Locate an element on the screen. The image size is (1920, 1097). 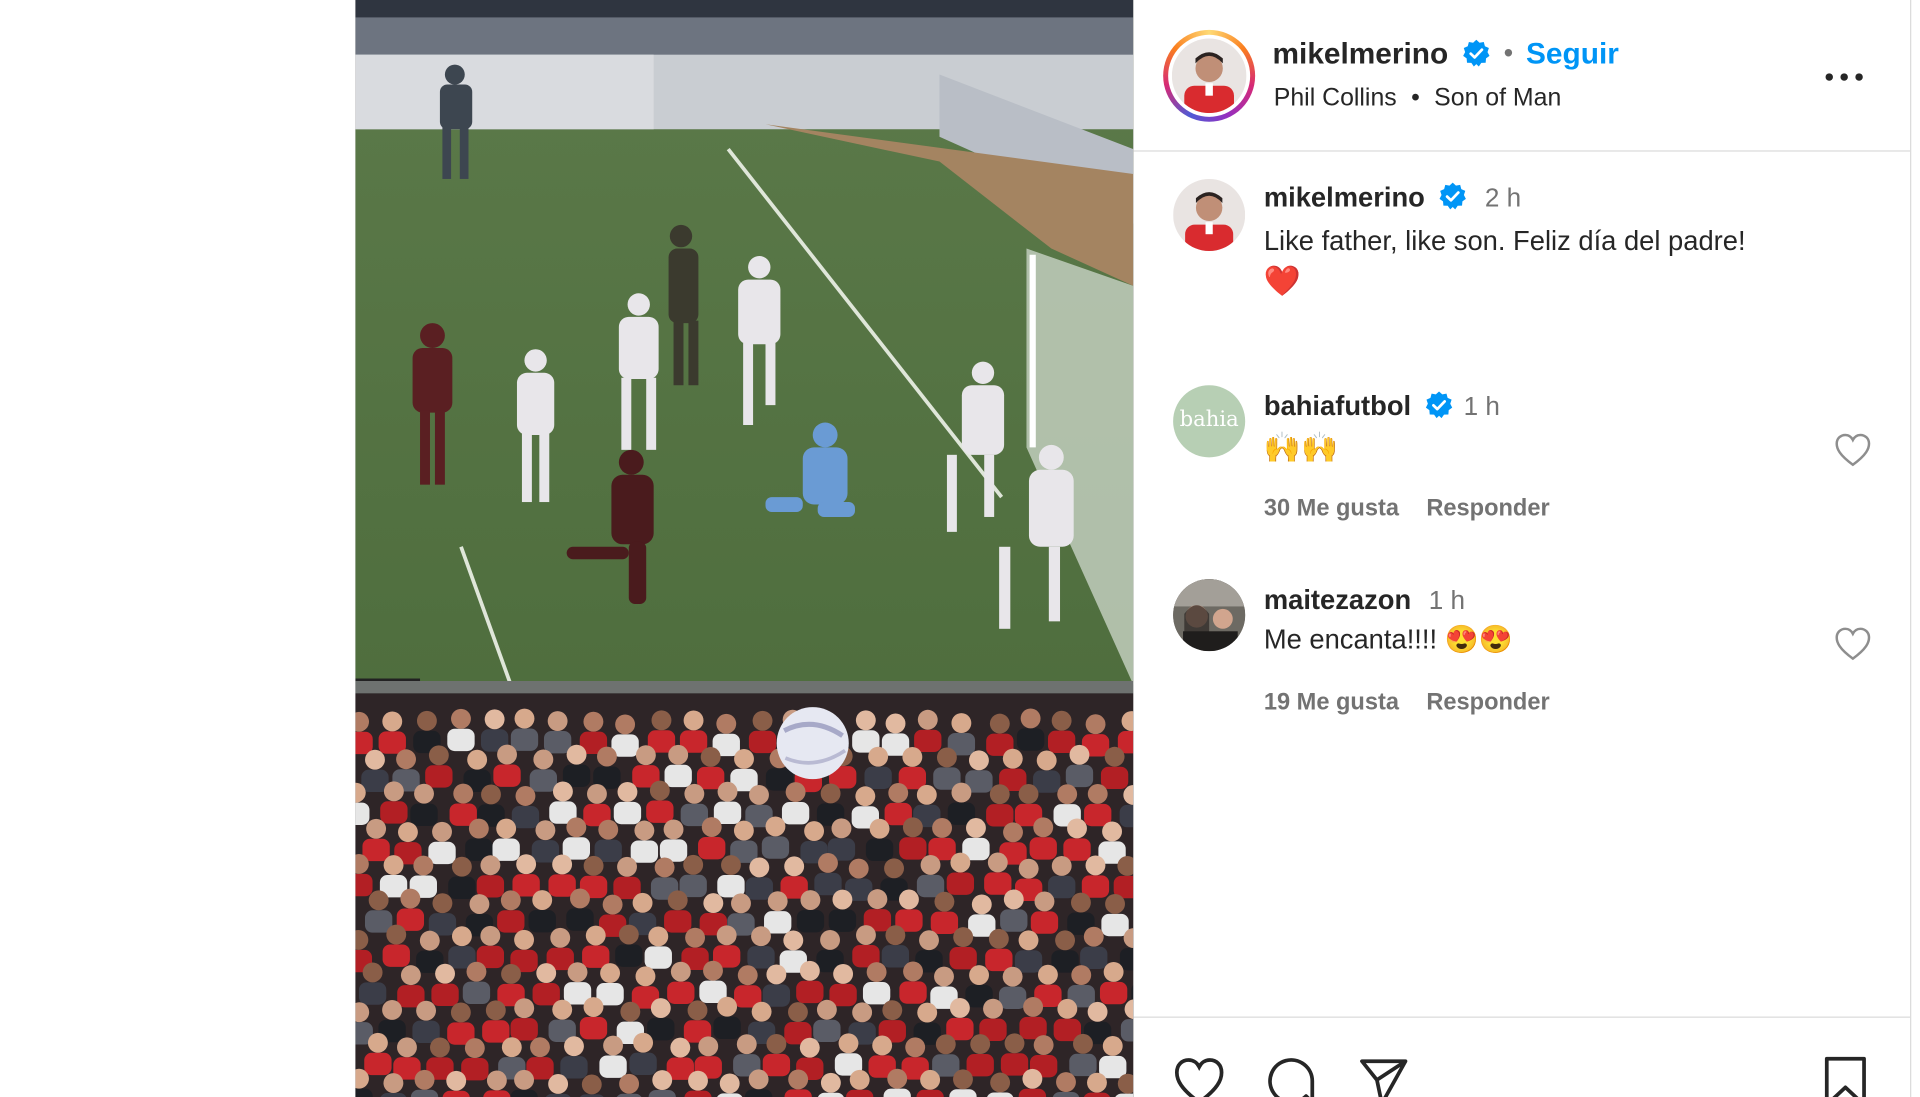
video-divider is located at coordinates (744, 687).